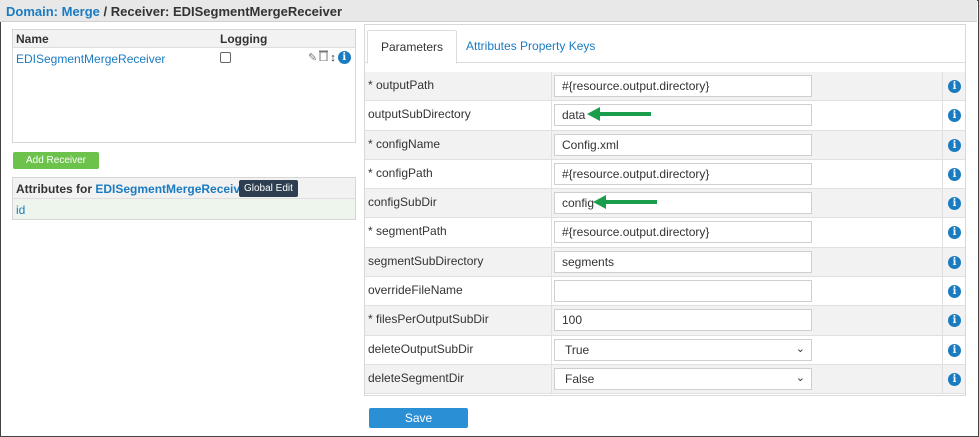  I want to click on param-select: False ⌄, so click(683, 378).